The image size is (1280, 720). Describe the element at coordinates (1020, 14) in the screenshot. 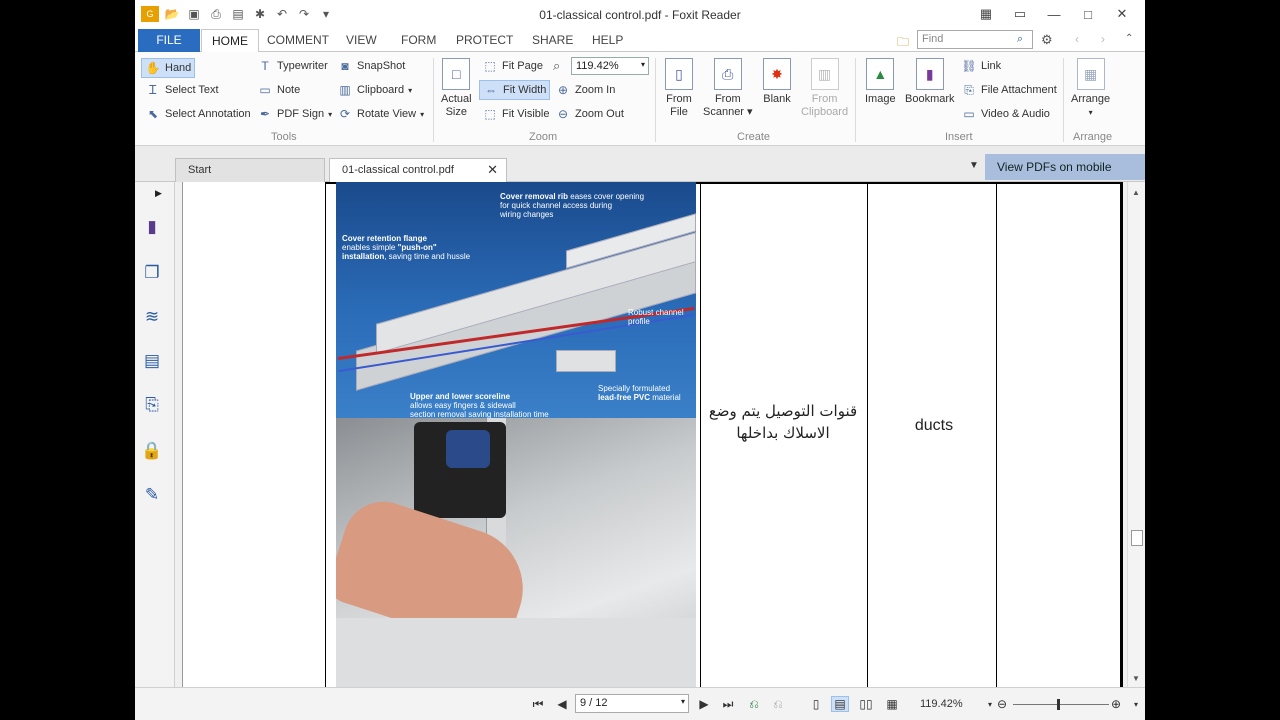

I see `ribbon-toggle-icon: ▭` at that location.